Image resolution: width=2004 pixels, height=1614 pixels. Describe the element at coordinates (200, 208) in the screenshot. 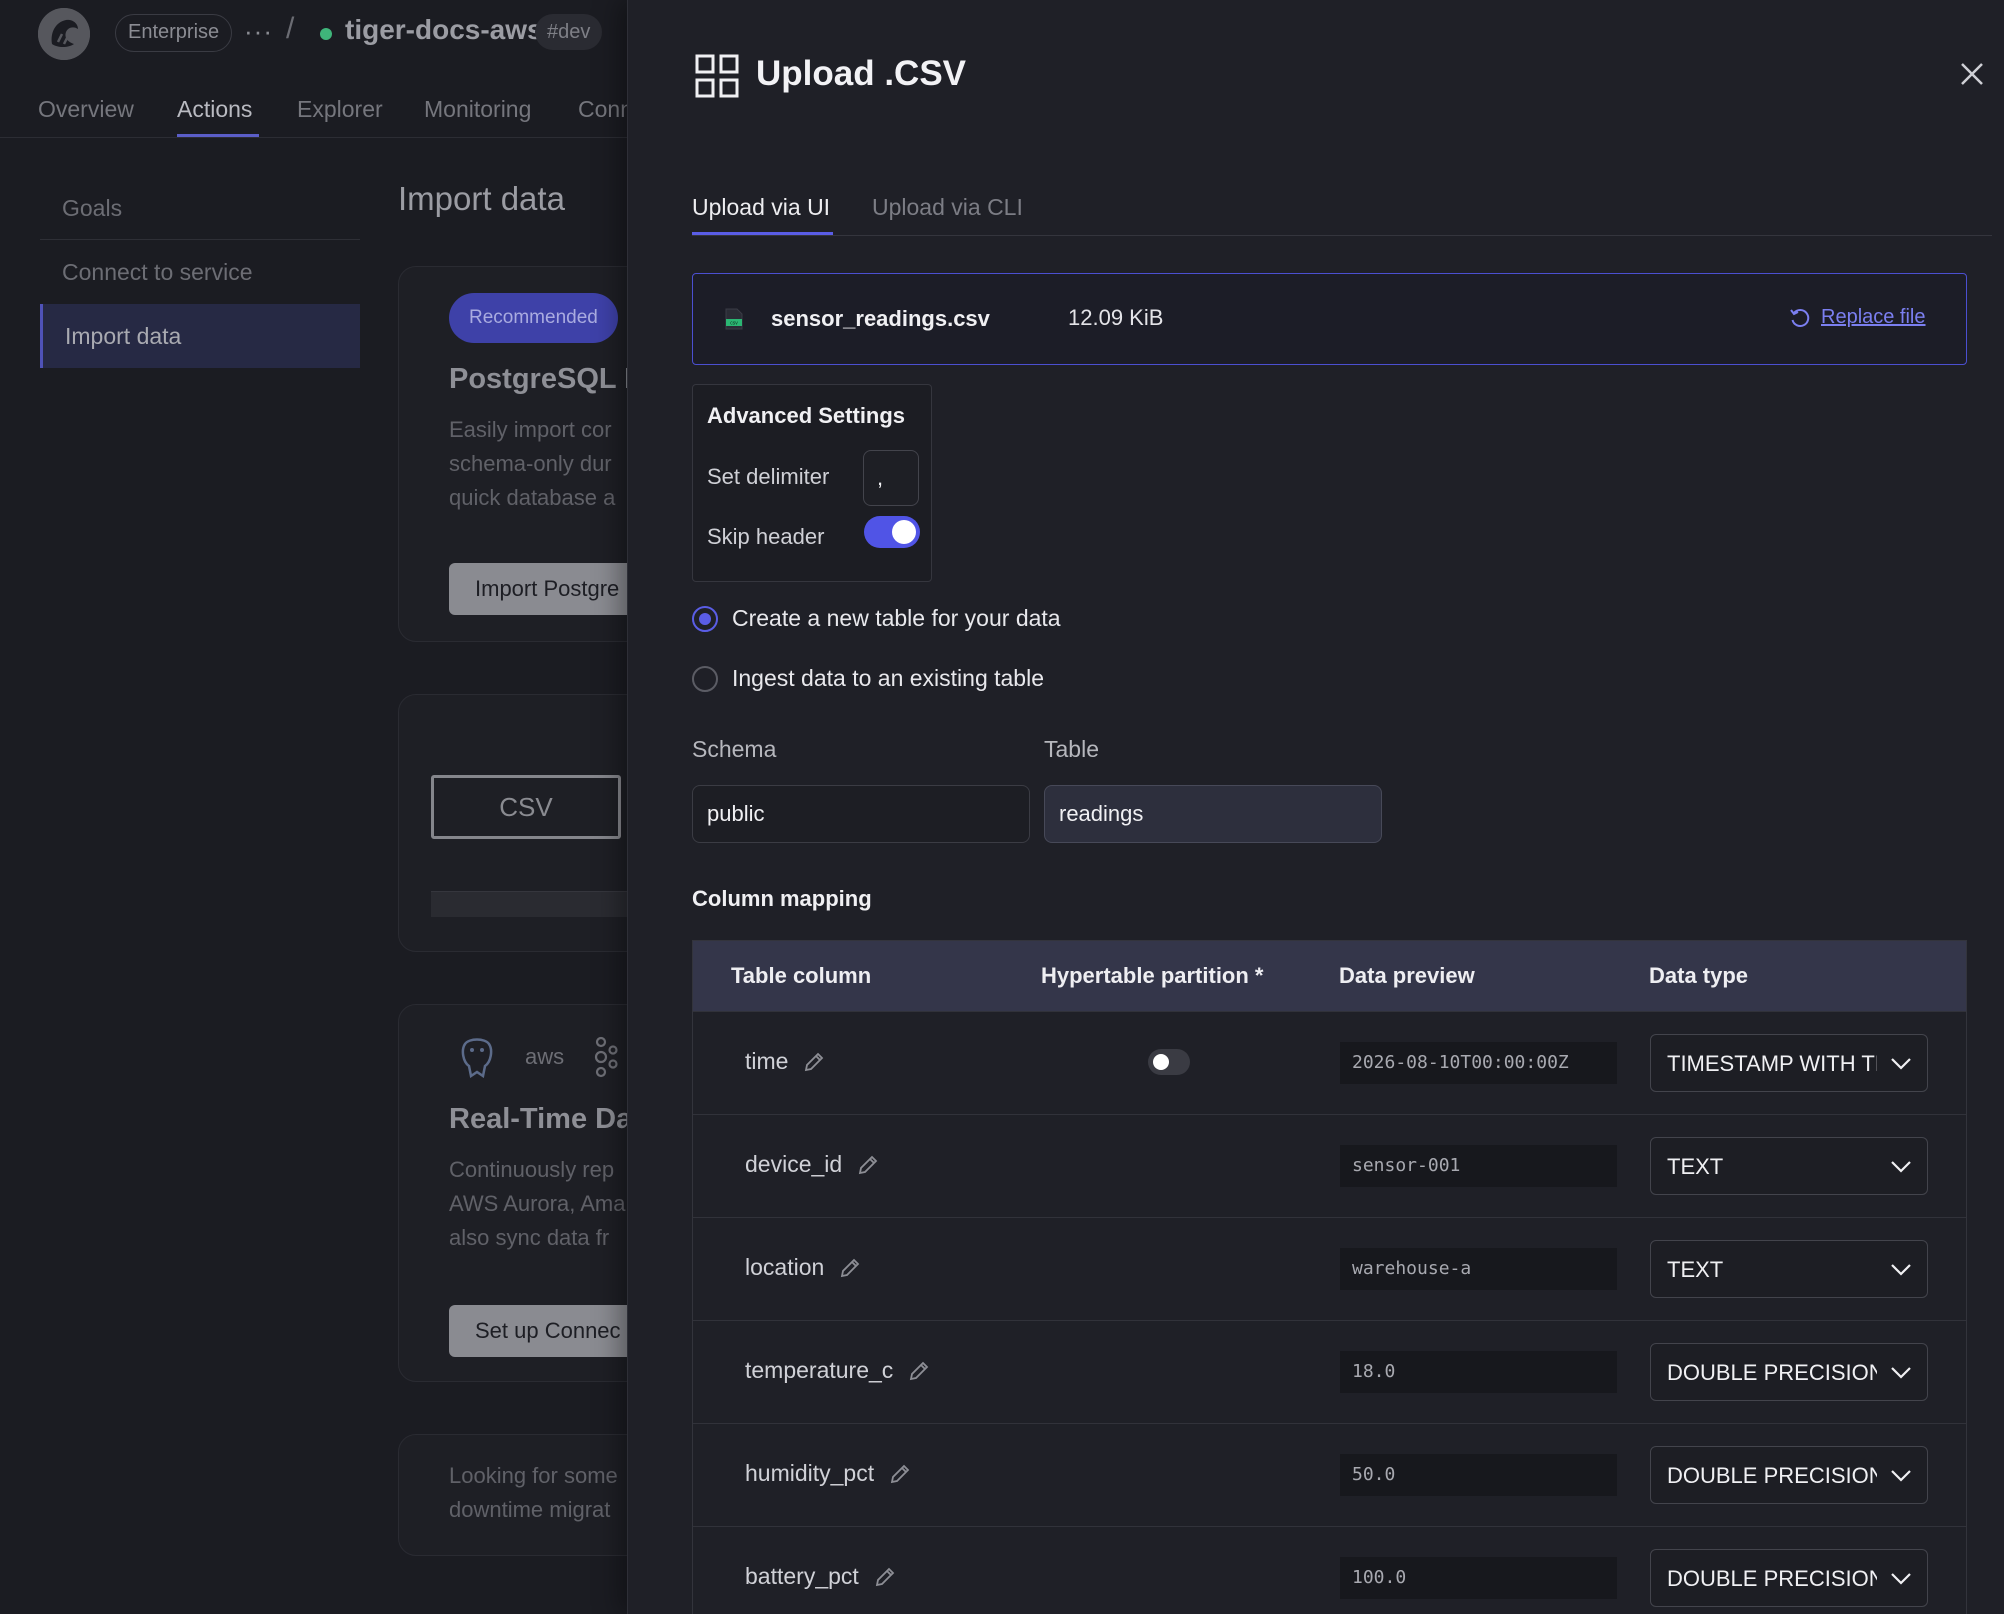

I see `sidebar-item-goals: Goals` at that location.